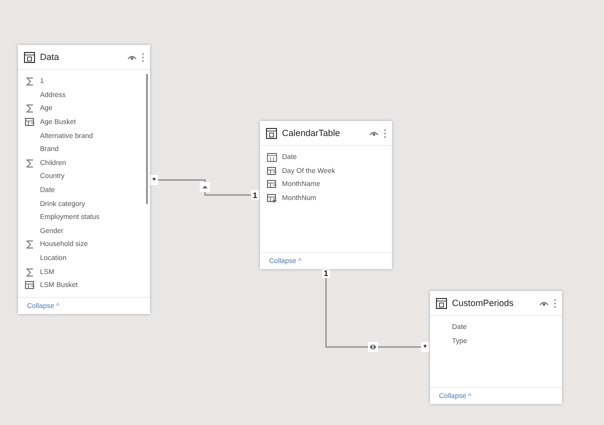 The height and width of the screenshot is (425, 604). What do you see at coordinates (50, 57) in the screenshot?
I see `table-title: Data` at bounding box center [50, 57].